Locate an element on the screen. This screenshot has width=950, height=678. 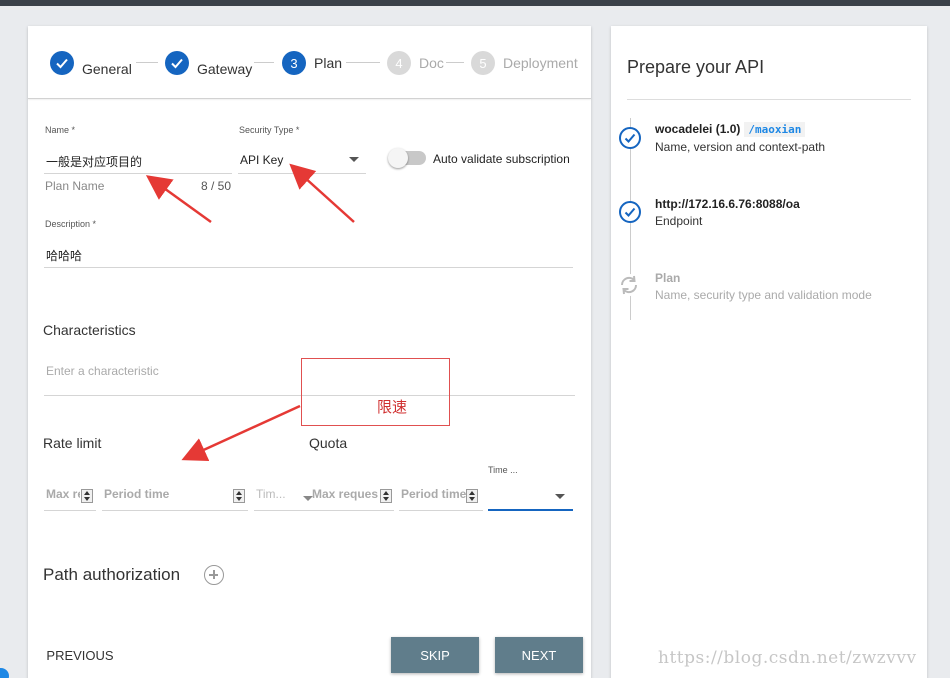
watermark: https://blog.csdn.net/zwzvvv is located at coordinates (787, 658).